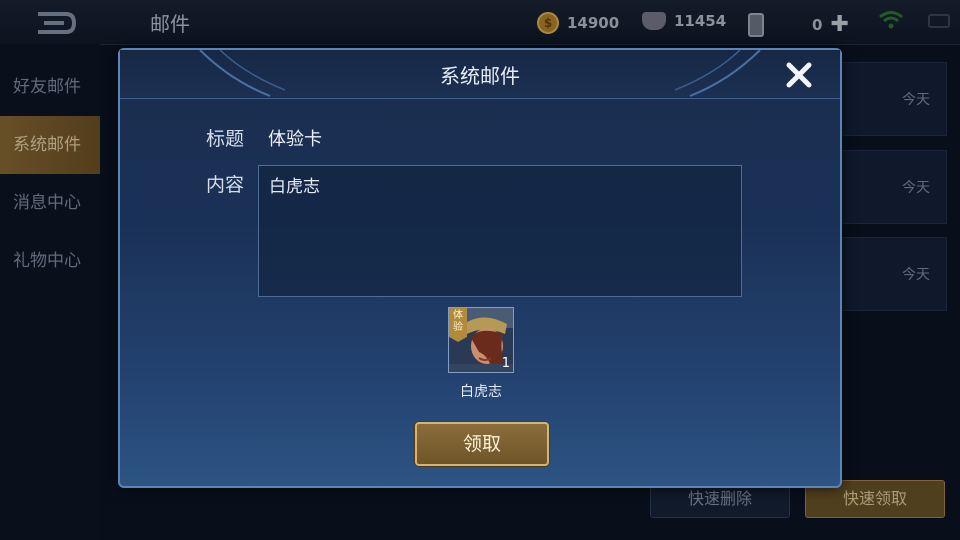 Image resolution: width=960 pixels, height=540 pixels. Describe the element at coordinates (225, 139) in the screenshot. I see `subject-label: 标题` at that location.